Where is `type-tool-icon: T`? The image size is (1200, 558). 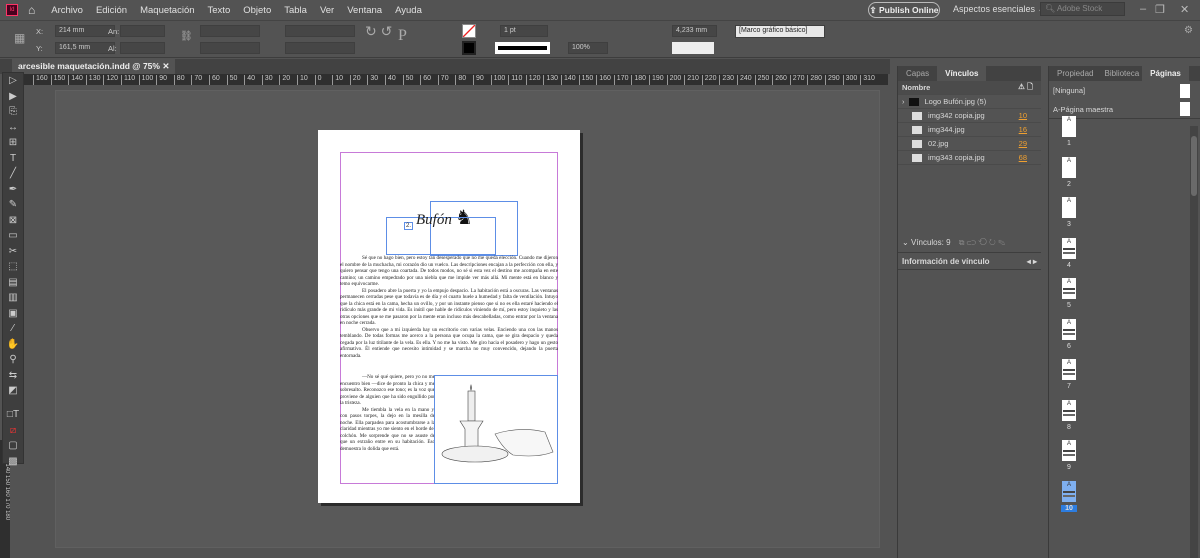
type-tool-icon: T is located at coordinates (13, 159).